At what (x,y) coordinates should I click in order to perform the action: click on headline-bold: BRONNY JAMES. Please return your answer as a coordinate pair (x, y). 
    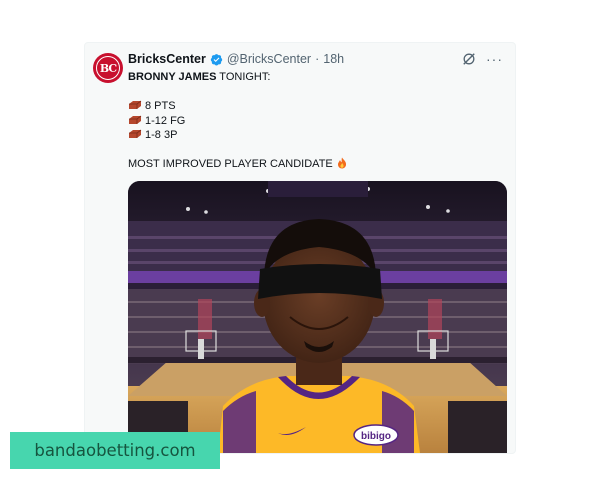
    Looking at the image, I should click on (172, 77).